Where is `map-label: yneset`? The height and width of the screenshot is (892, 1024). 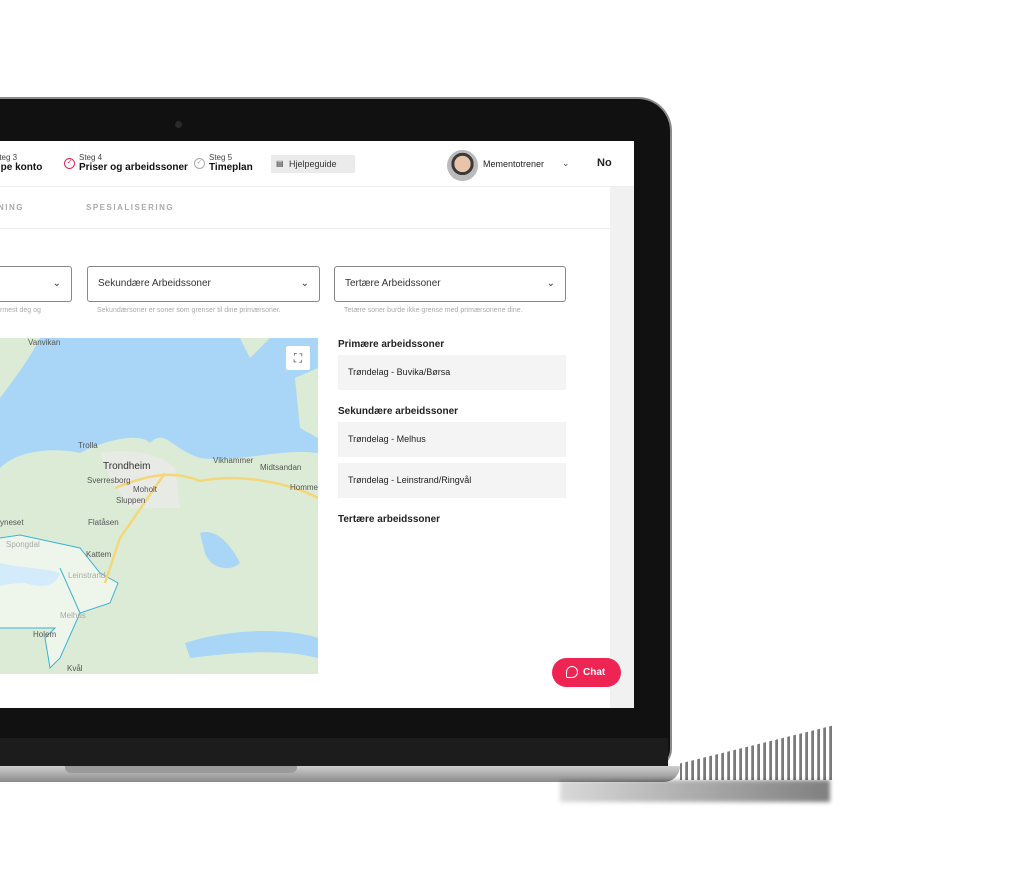
map-label: yneset is located at coordinates (12, 522).